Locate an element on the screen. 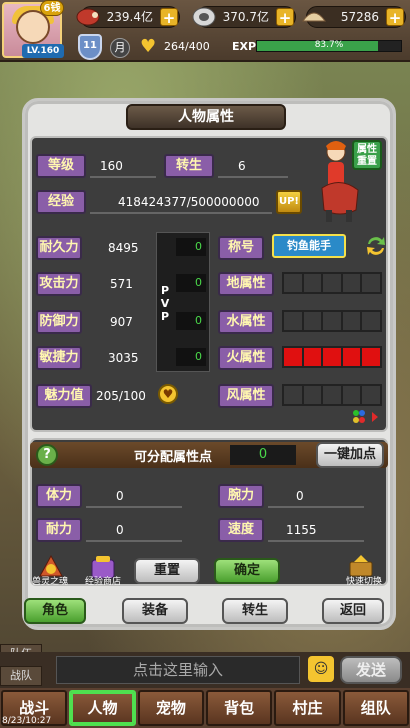 The height and width of the screenshot is (728, 410). charm-label: 魅力值 is located at coordinates (64, 396).